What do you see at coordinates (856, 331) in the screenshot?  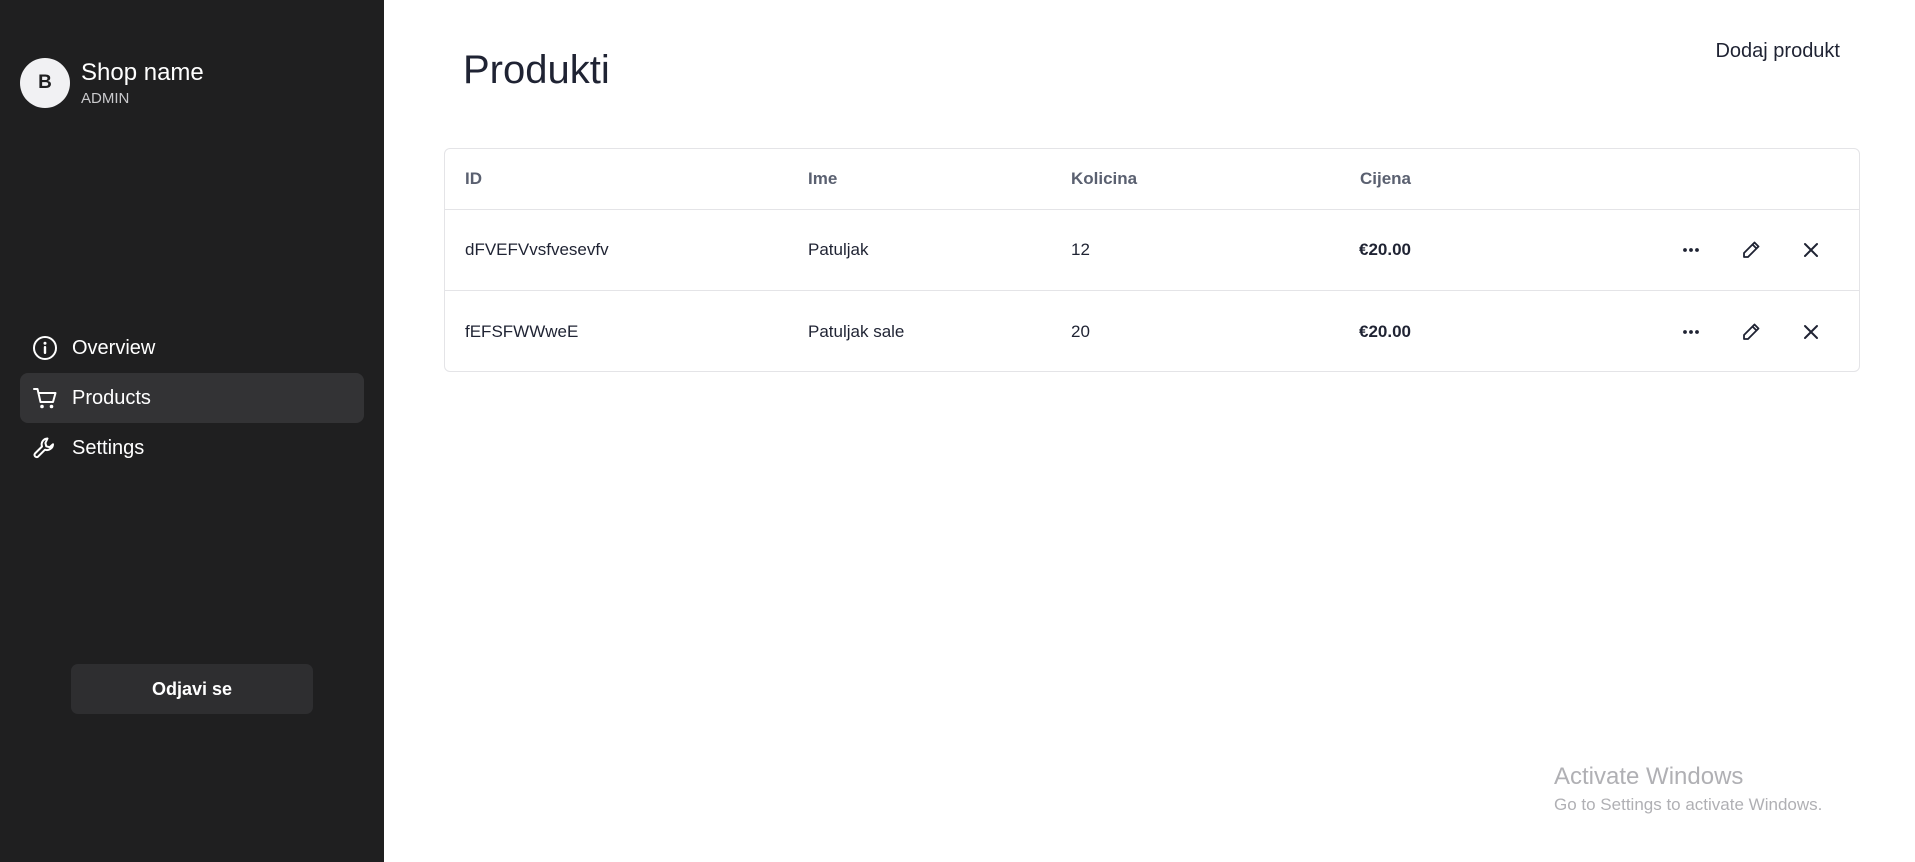 I see `cell-name: Patuljak sale` at bounding box center [856, 331].